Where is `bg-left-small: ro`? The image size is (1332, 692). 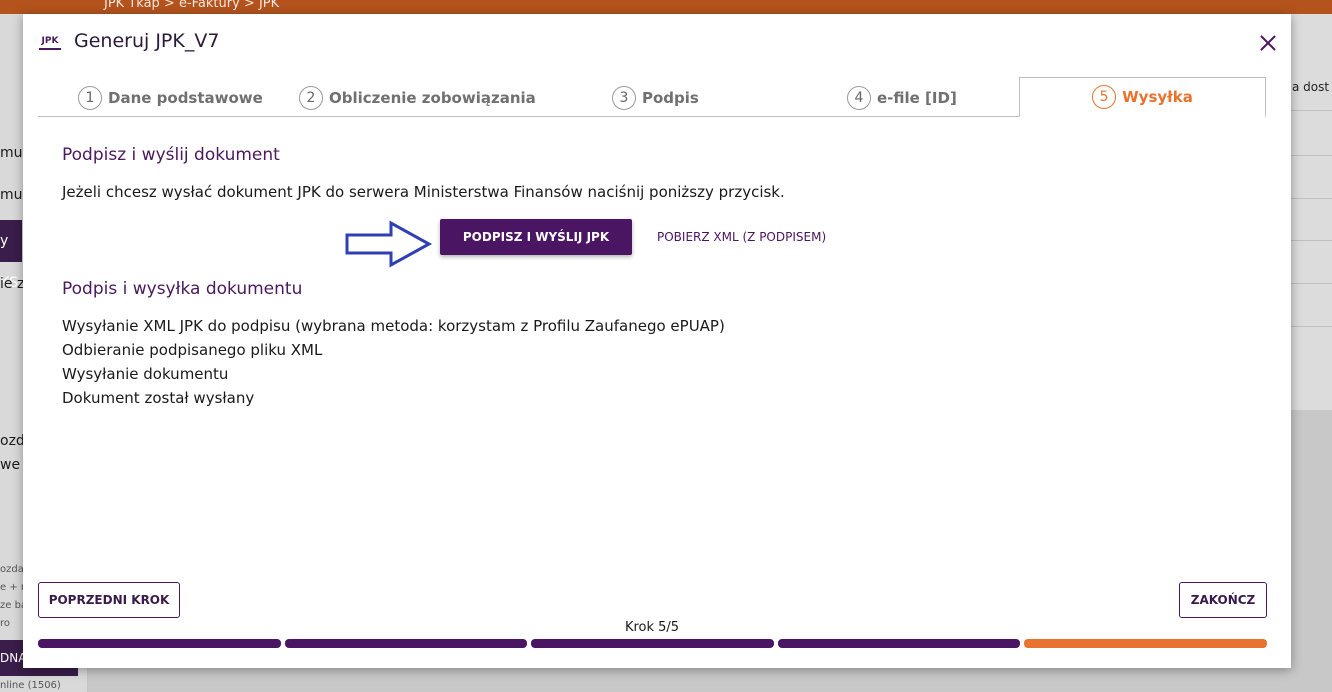
bg-left-small: ro is located at coordinates (5, 623).